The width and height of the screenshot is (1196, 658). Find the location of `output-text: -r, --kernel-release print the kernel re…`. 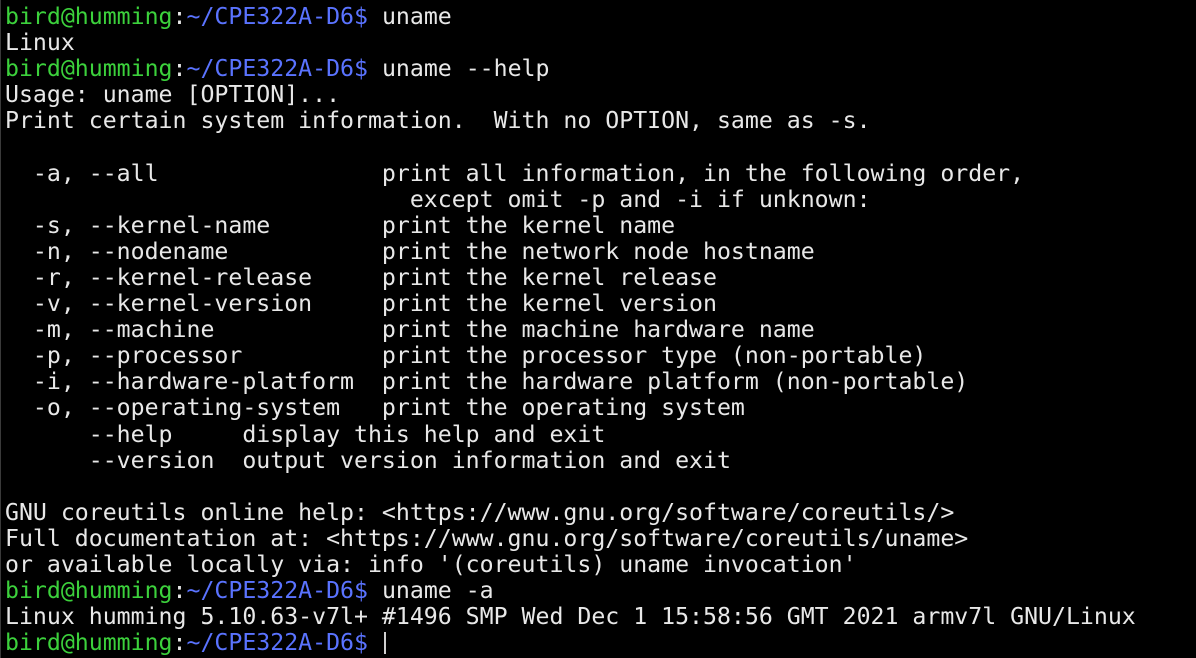

output-text: -r, --kernel-release print the kernel re… is located at coordinates (361, 277).